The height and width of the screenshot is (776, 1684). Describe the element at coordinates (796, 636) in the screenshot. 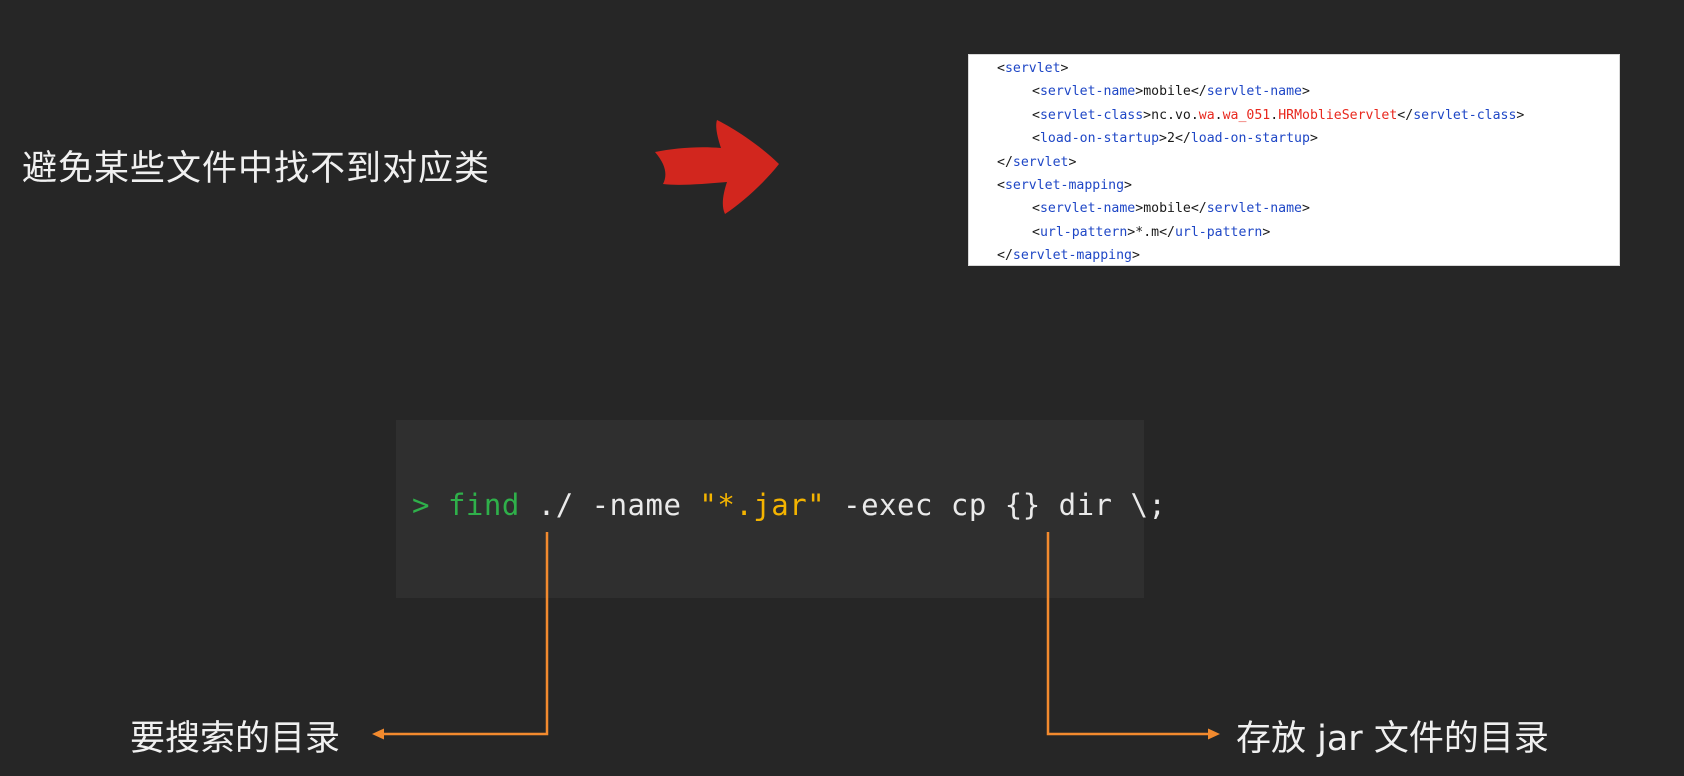

I see `connector-lines` at that location.